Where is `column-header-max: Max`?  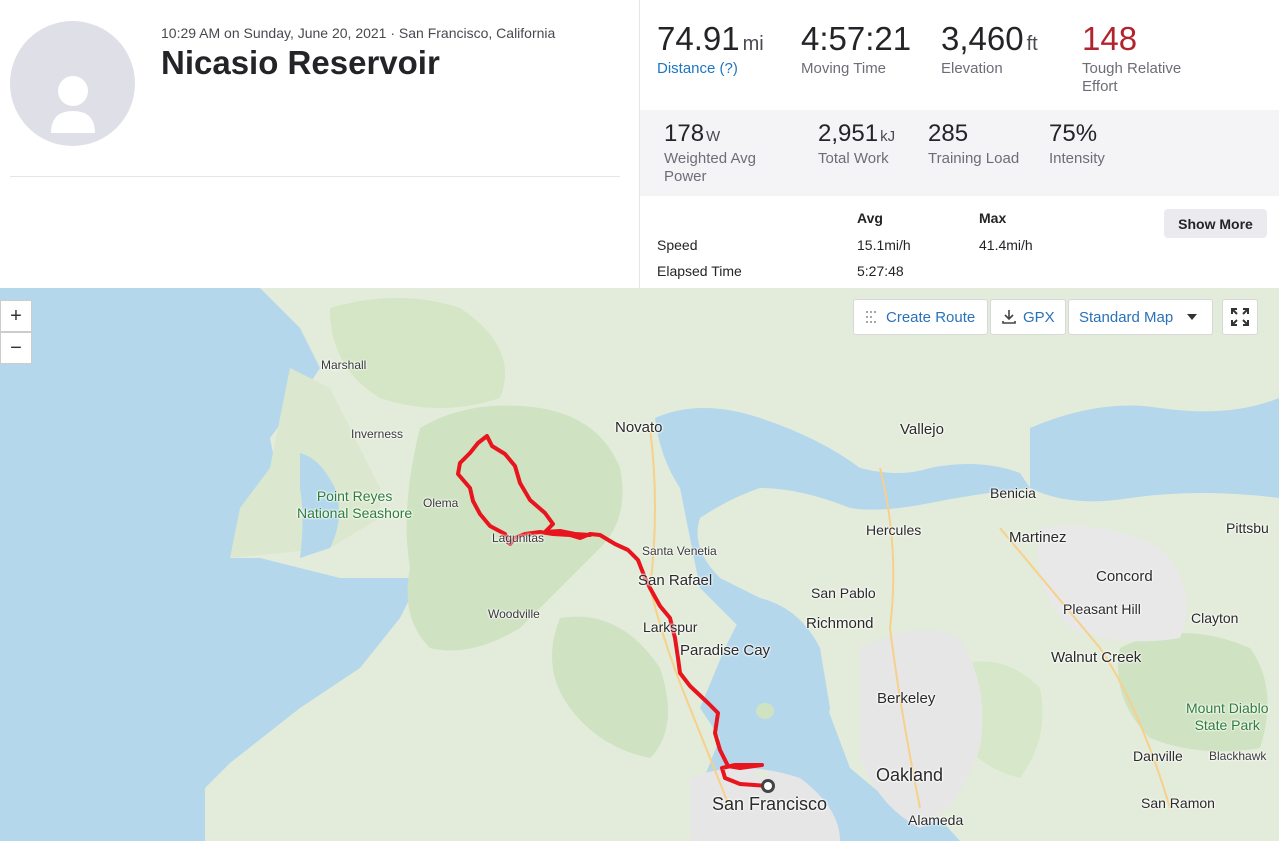
column-header-max: Max is located at coordinates (993, 218).